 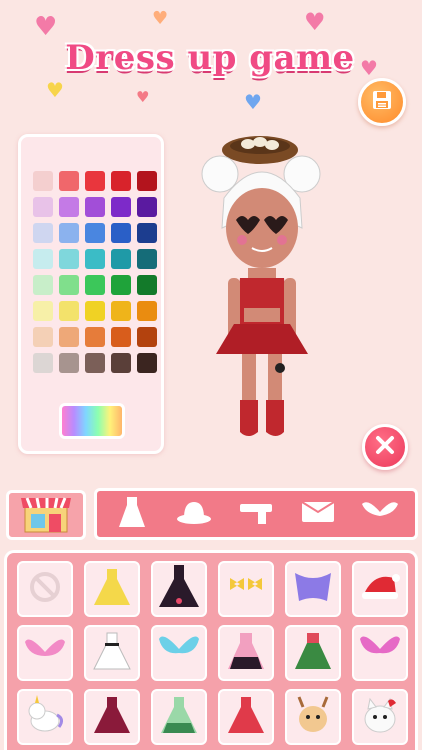 I want to click on scarf-icon, so click(x=256, y=514).